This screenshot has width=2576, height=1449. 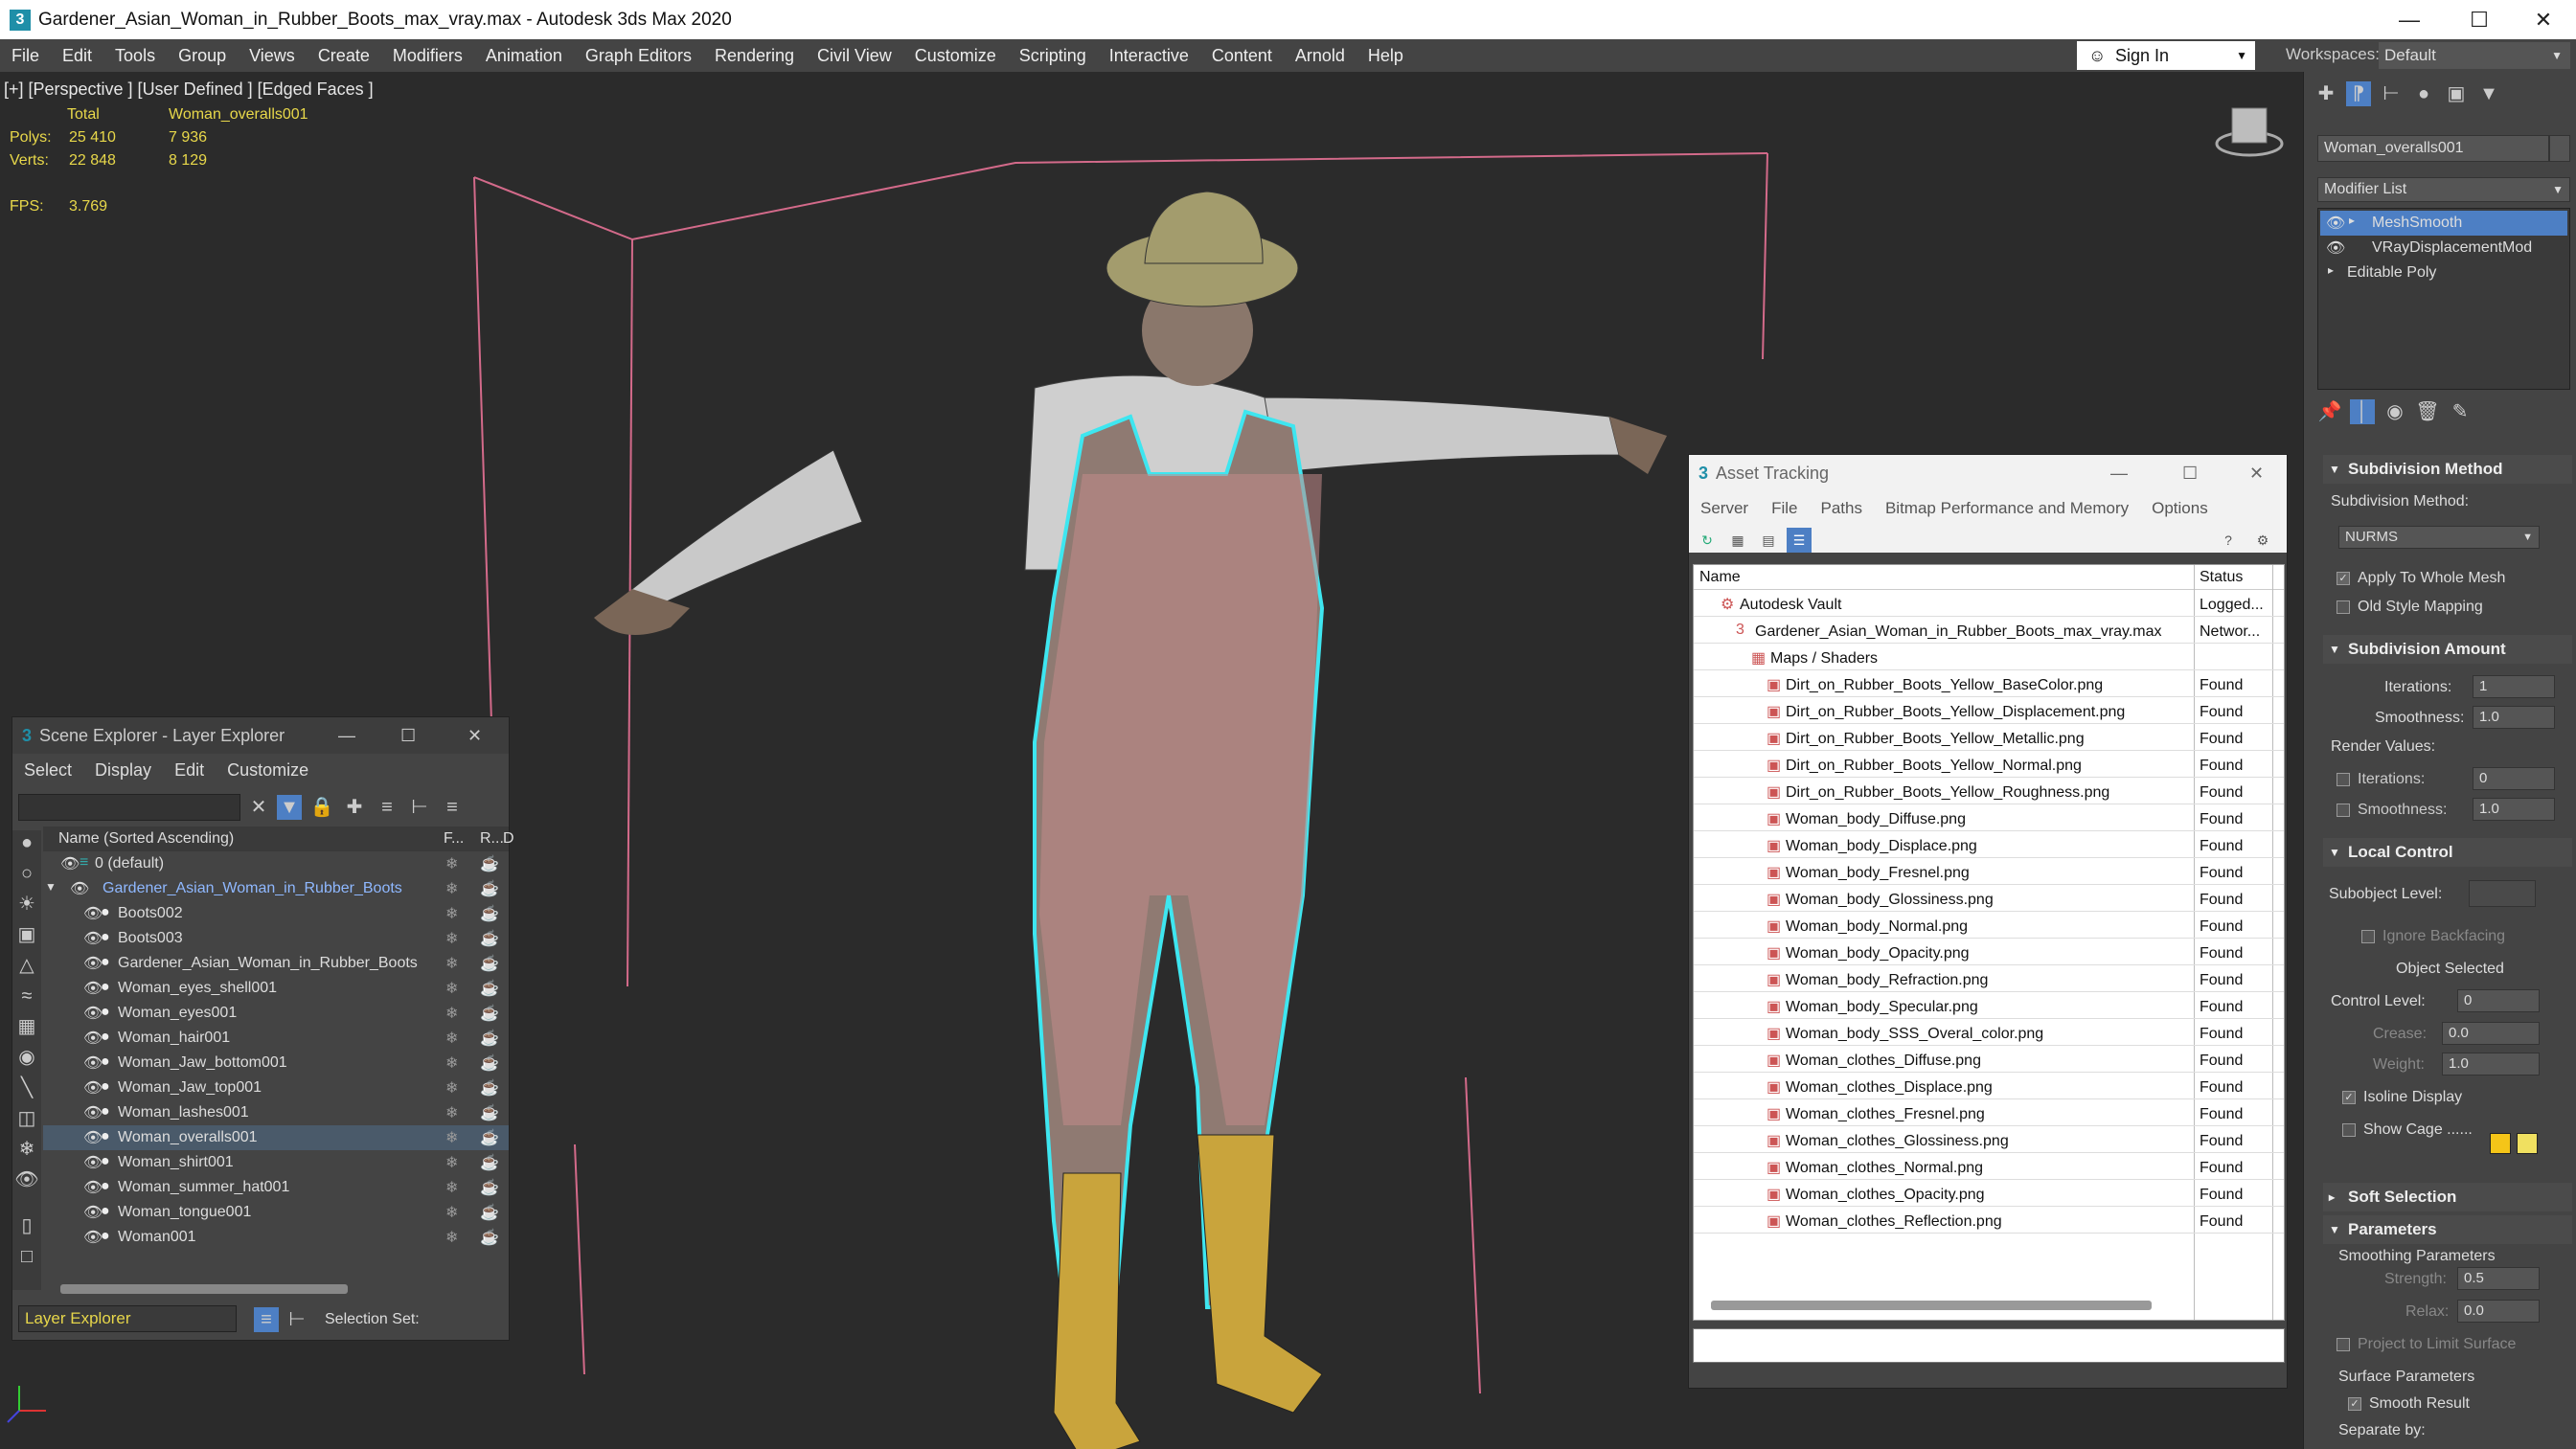 I want to click on table-view-icon: ▤, so click(x=1768, y=540).